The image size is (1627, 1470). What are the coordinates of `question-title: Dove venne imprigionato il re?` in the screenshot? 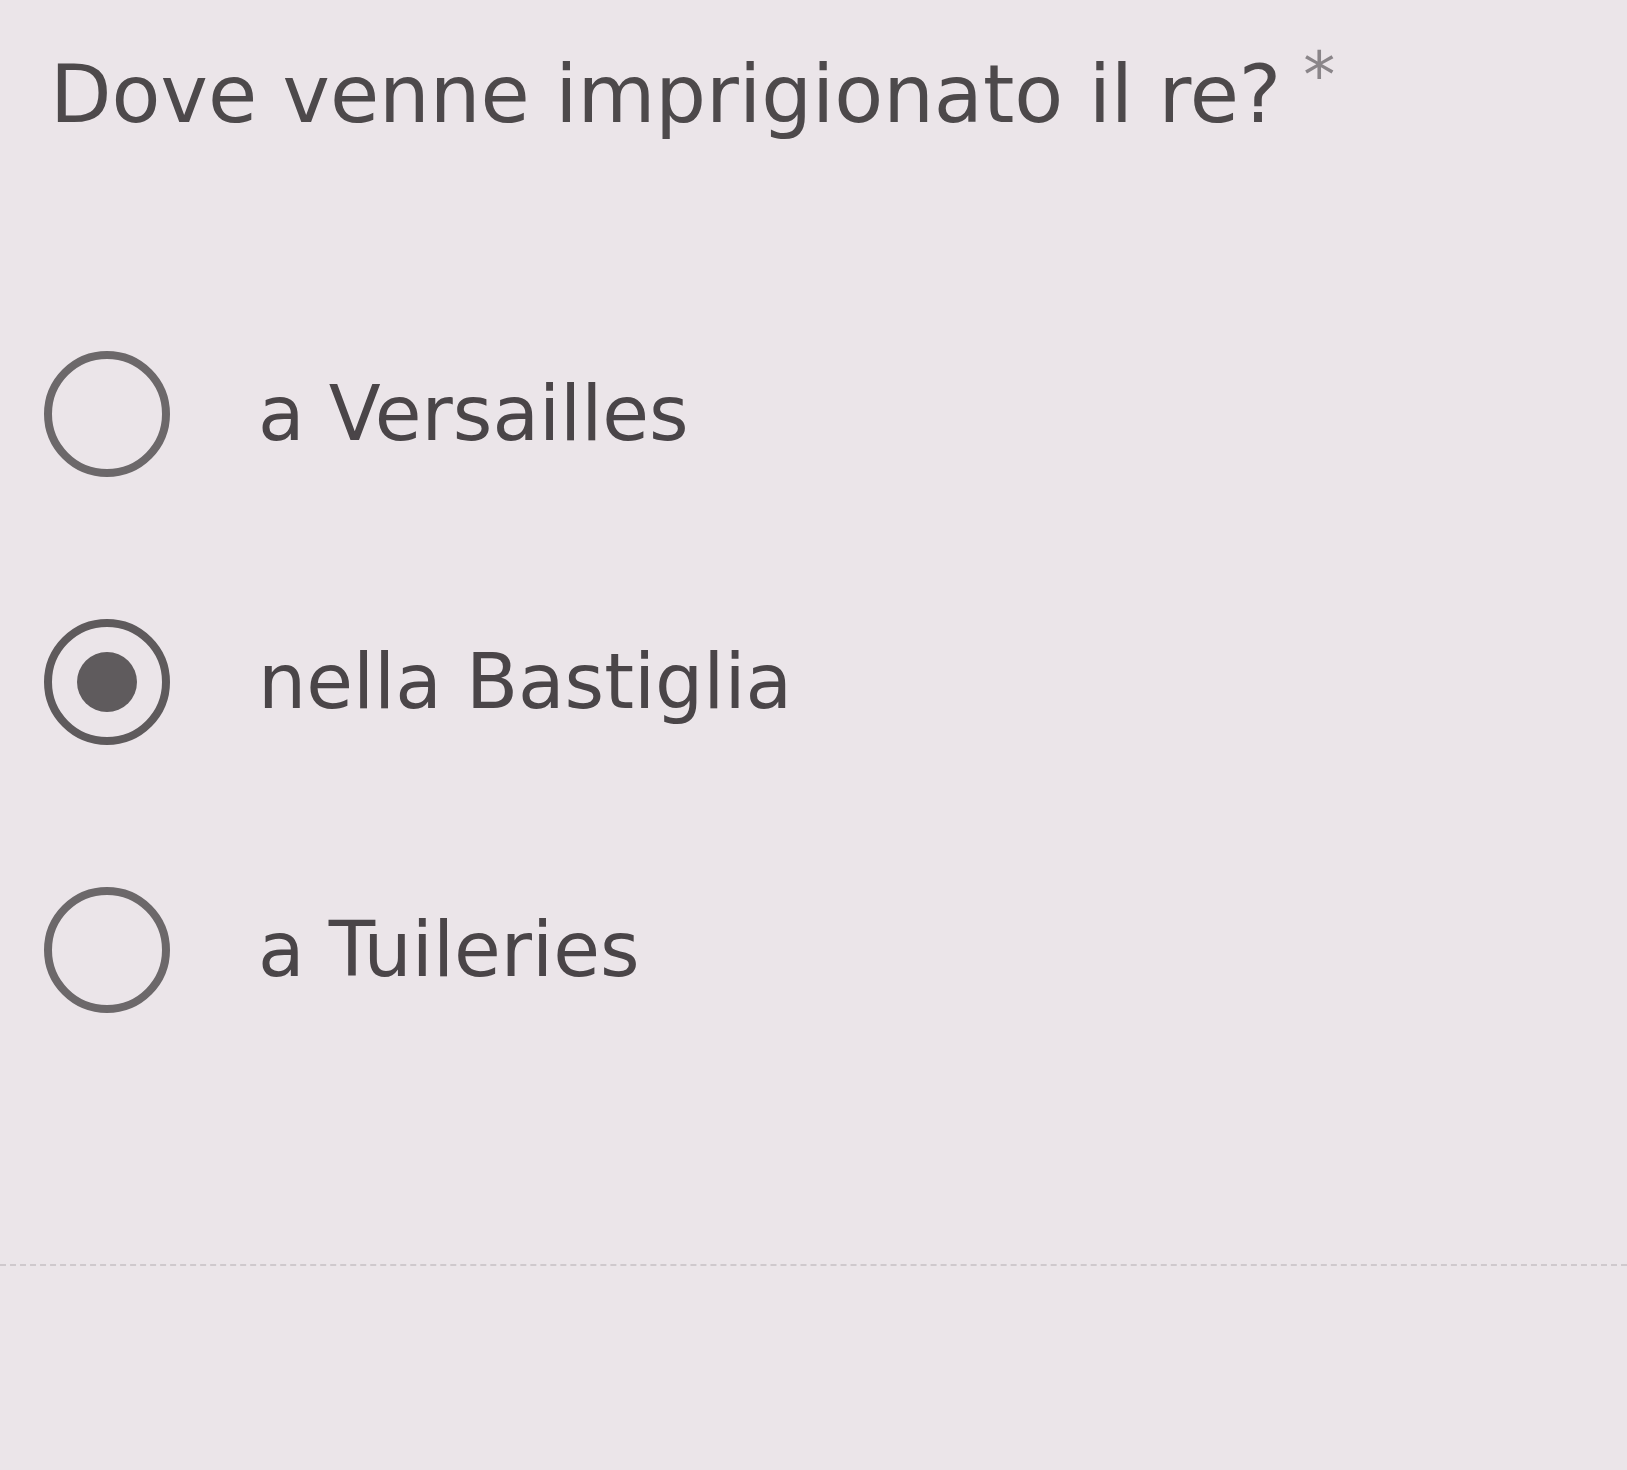 It's located at (666, 95).